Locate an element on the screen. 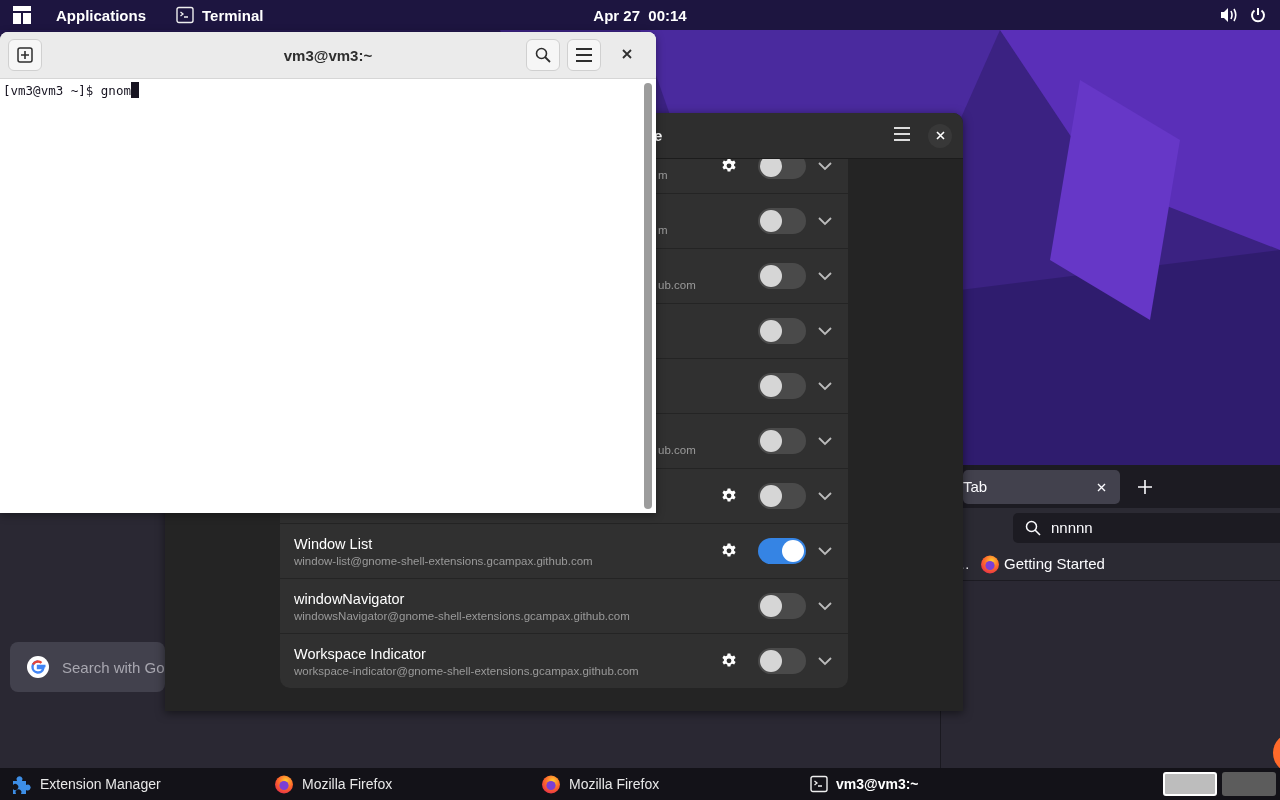 This screenshot has height=800, width=1280. browser-tab: Tab is located at coordinates (1041, 486).